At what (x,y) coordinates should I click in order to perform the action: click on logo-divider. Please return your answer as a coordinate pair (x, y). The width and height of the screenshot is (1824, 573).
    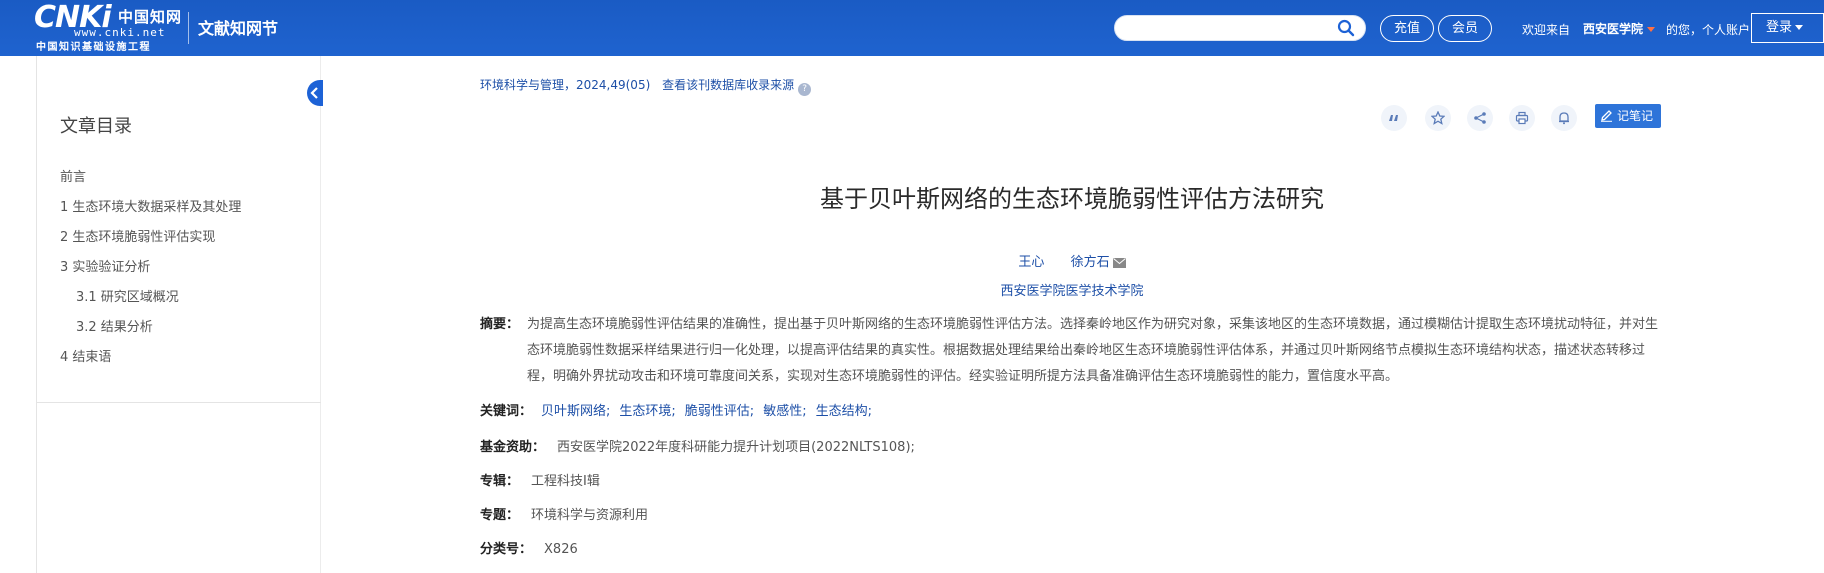
    Looking at the image, I should click on (188, 28).